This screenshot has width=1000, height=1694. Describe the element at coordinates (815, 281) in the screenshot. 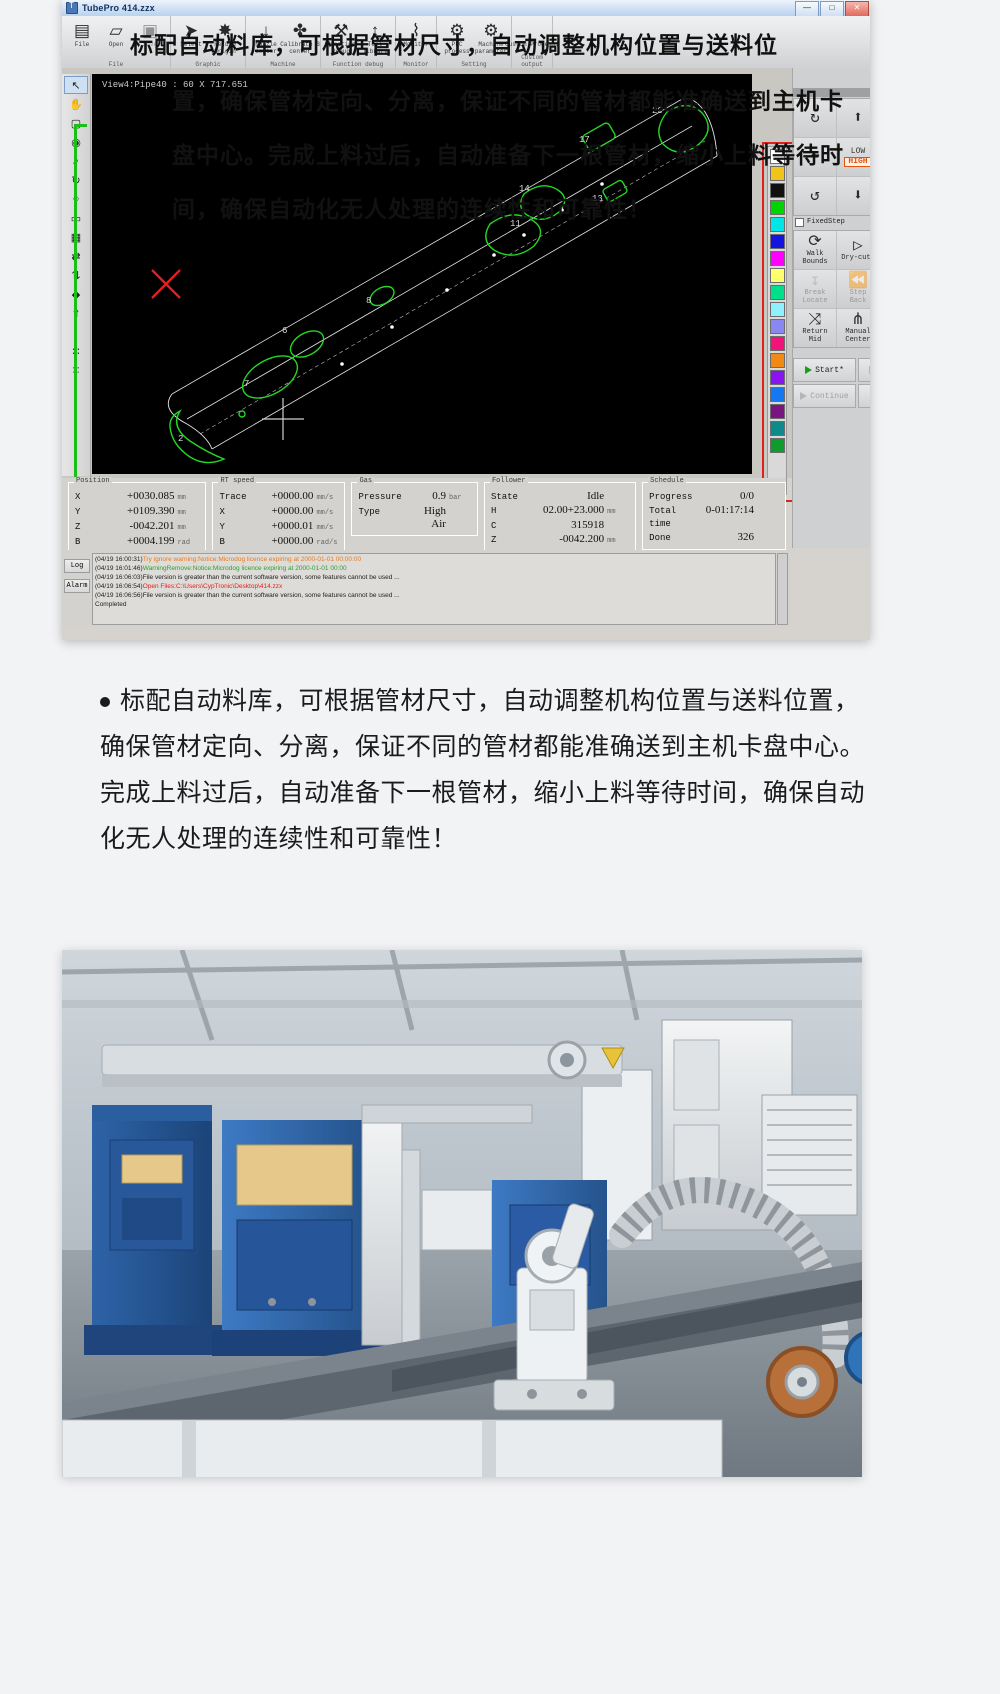

I see `break-locate-icon: ↧` at that location.